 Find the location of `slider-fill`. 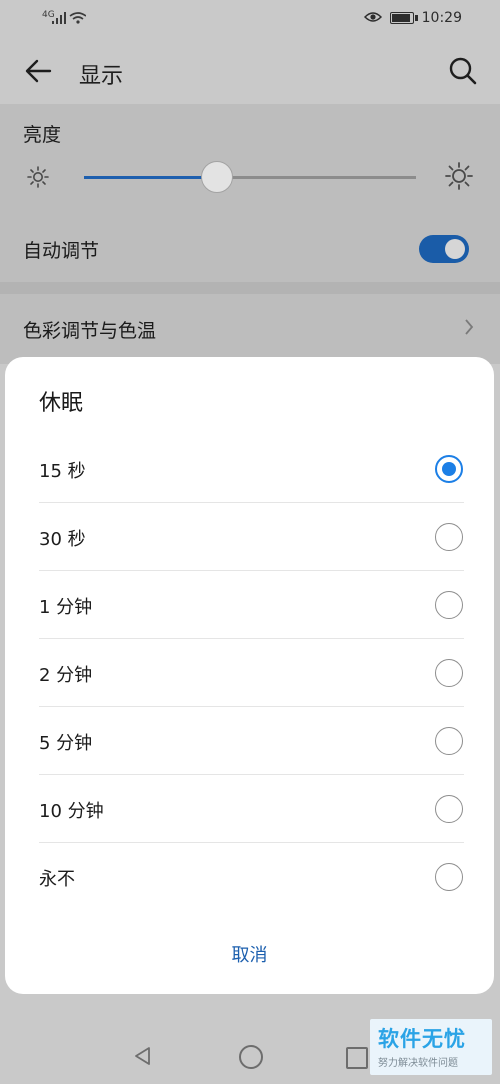

slider-fill is located at coordinates (150, 177).